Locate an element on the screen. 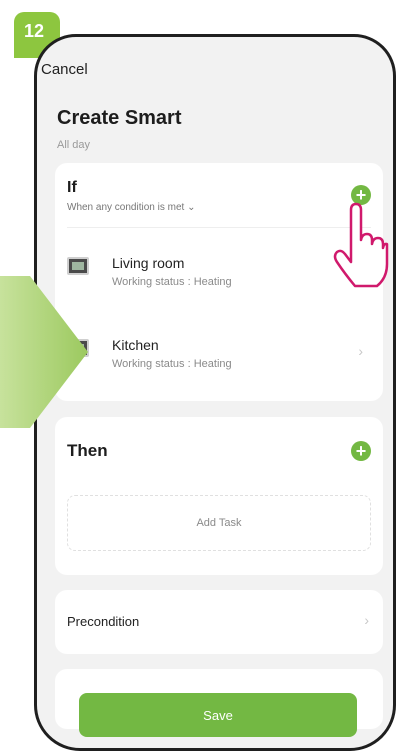  cancel-button: Cancel is located at coordinates (64, 69).